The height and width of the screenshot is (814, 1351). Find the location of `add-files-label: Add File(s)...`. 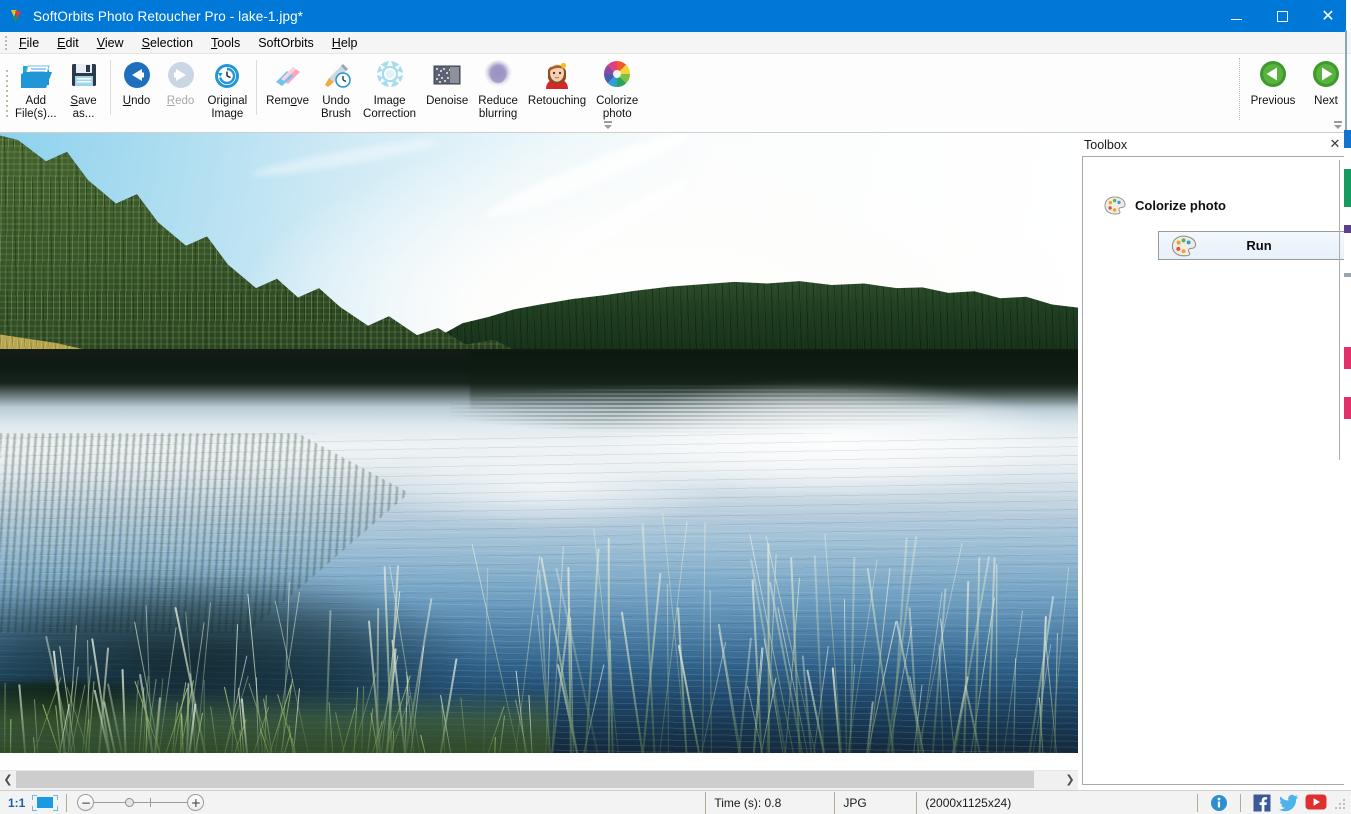

add-files-label: Add File(s)... is located at coordinates (36, 107).